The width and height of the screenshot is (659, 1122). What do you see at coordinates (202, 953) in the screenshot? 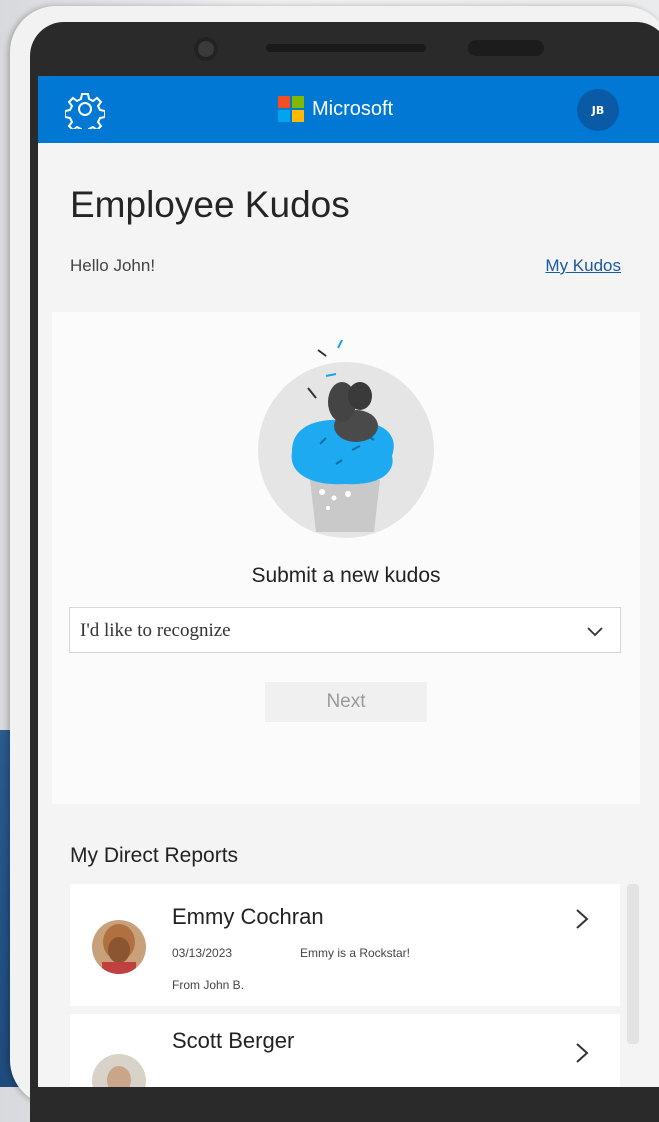
I see `kudos-date: 03/13/2023` at bounding box center [202, 953].